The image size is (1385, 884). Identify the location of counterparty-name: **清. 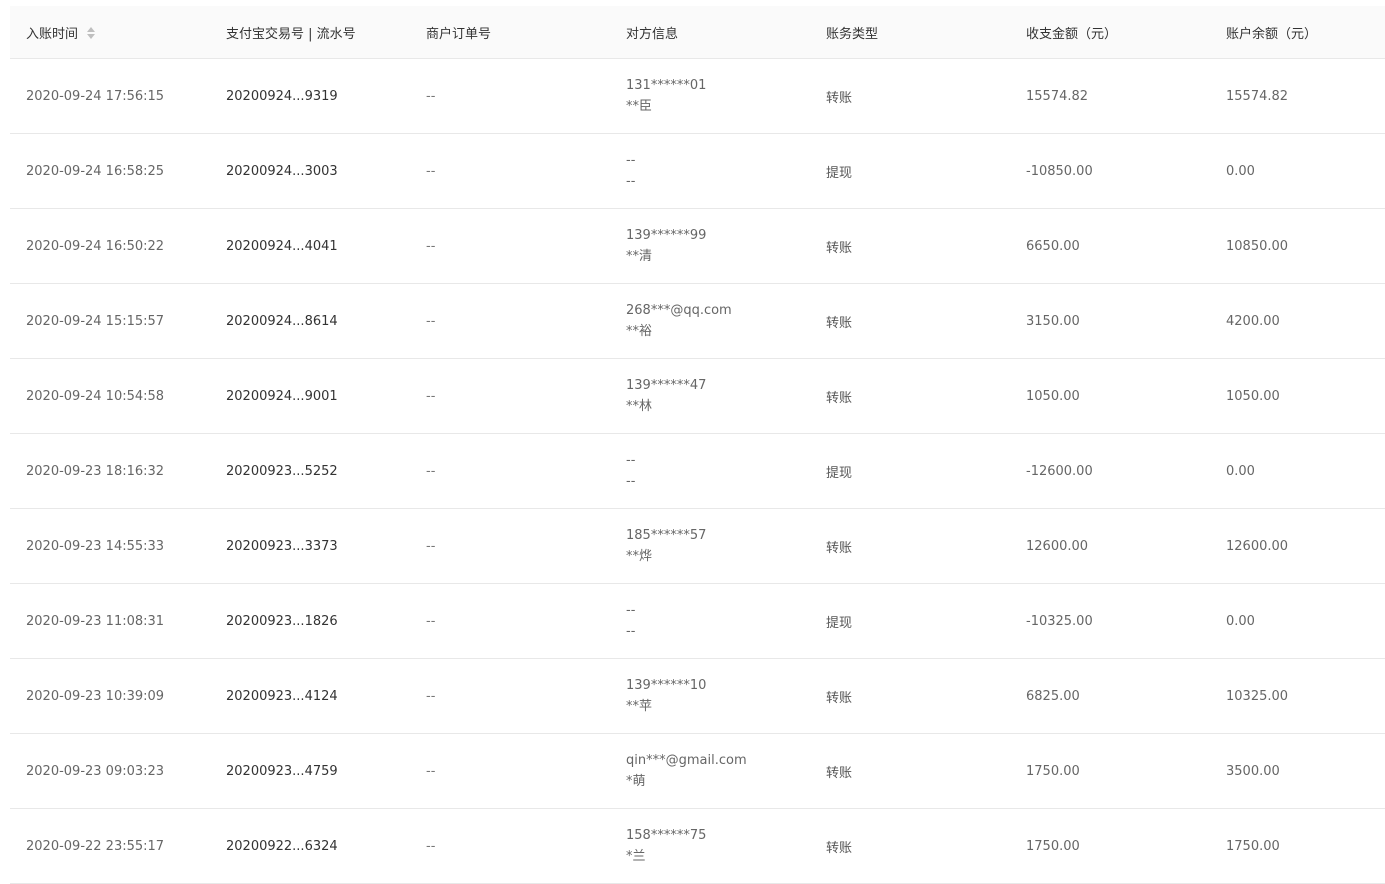
(639, 256).